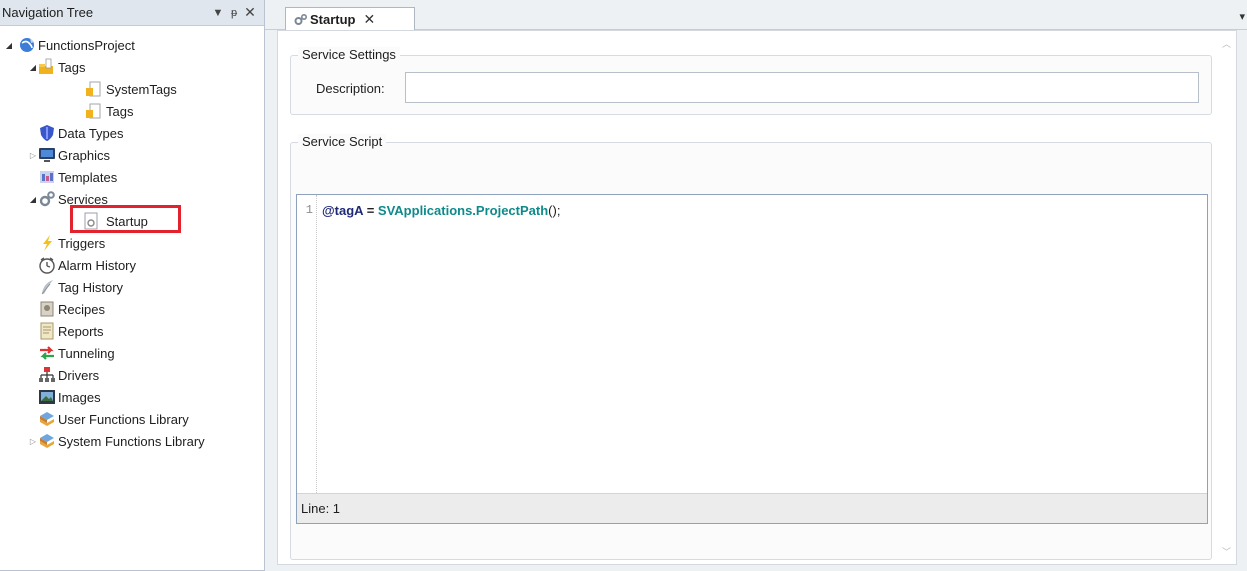 Image resolution: width=1247 pixels, height=571 pixels. Describe the element at coordinates (756, 15) in the screenshot. I see `tab-strip: Startup ✕ ▾` at that location.